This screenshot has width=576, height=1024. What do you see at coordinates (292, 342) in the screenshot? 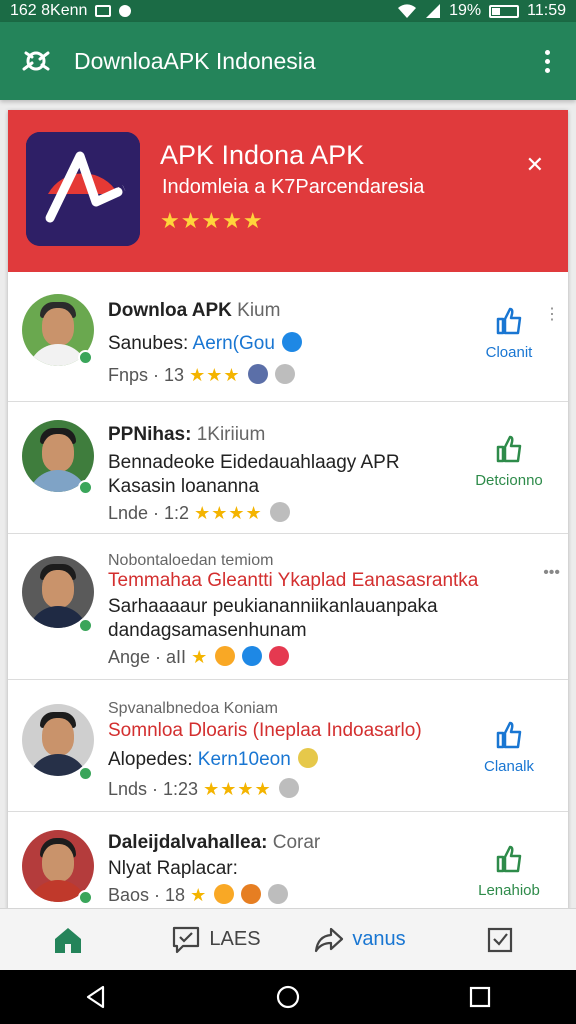
I see `verified-icon` at bounding box center [292, 342].